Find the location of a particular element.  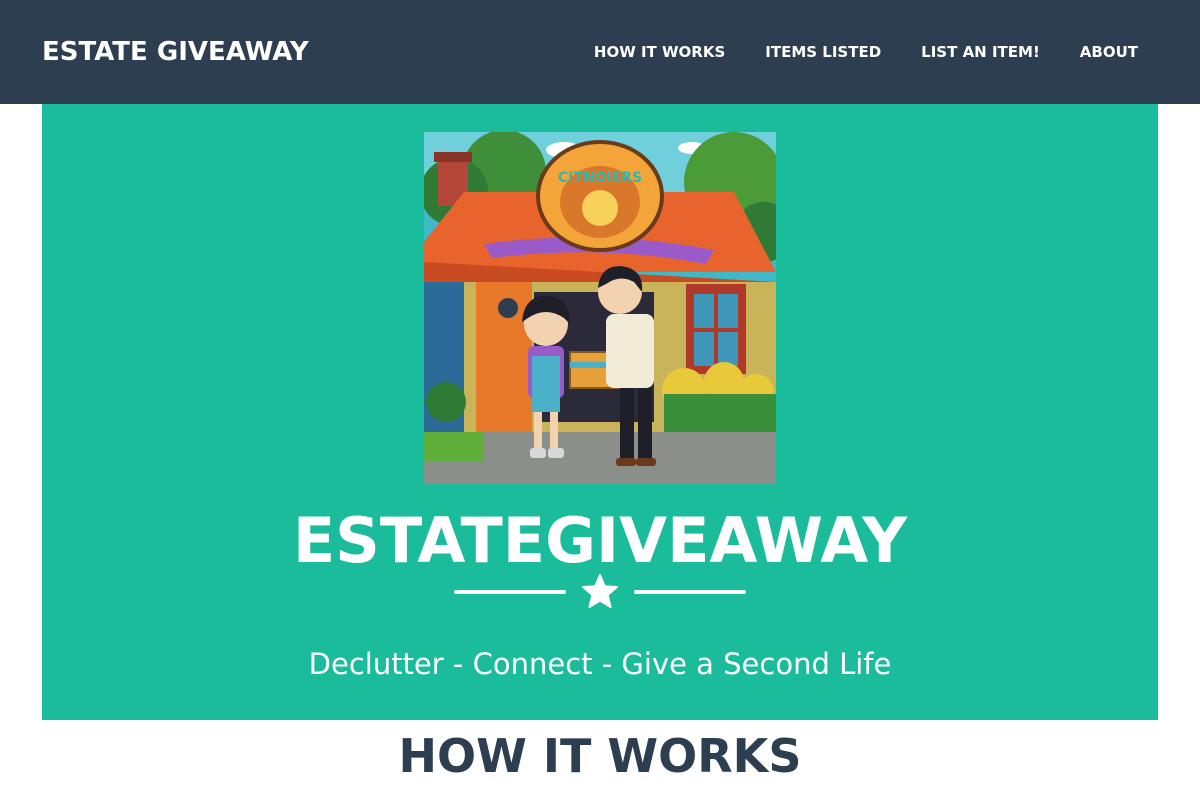

brand-logo-link: ESTATE GIVEAWAY is located at coordinates (175, 52).